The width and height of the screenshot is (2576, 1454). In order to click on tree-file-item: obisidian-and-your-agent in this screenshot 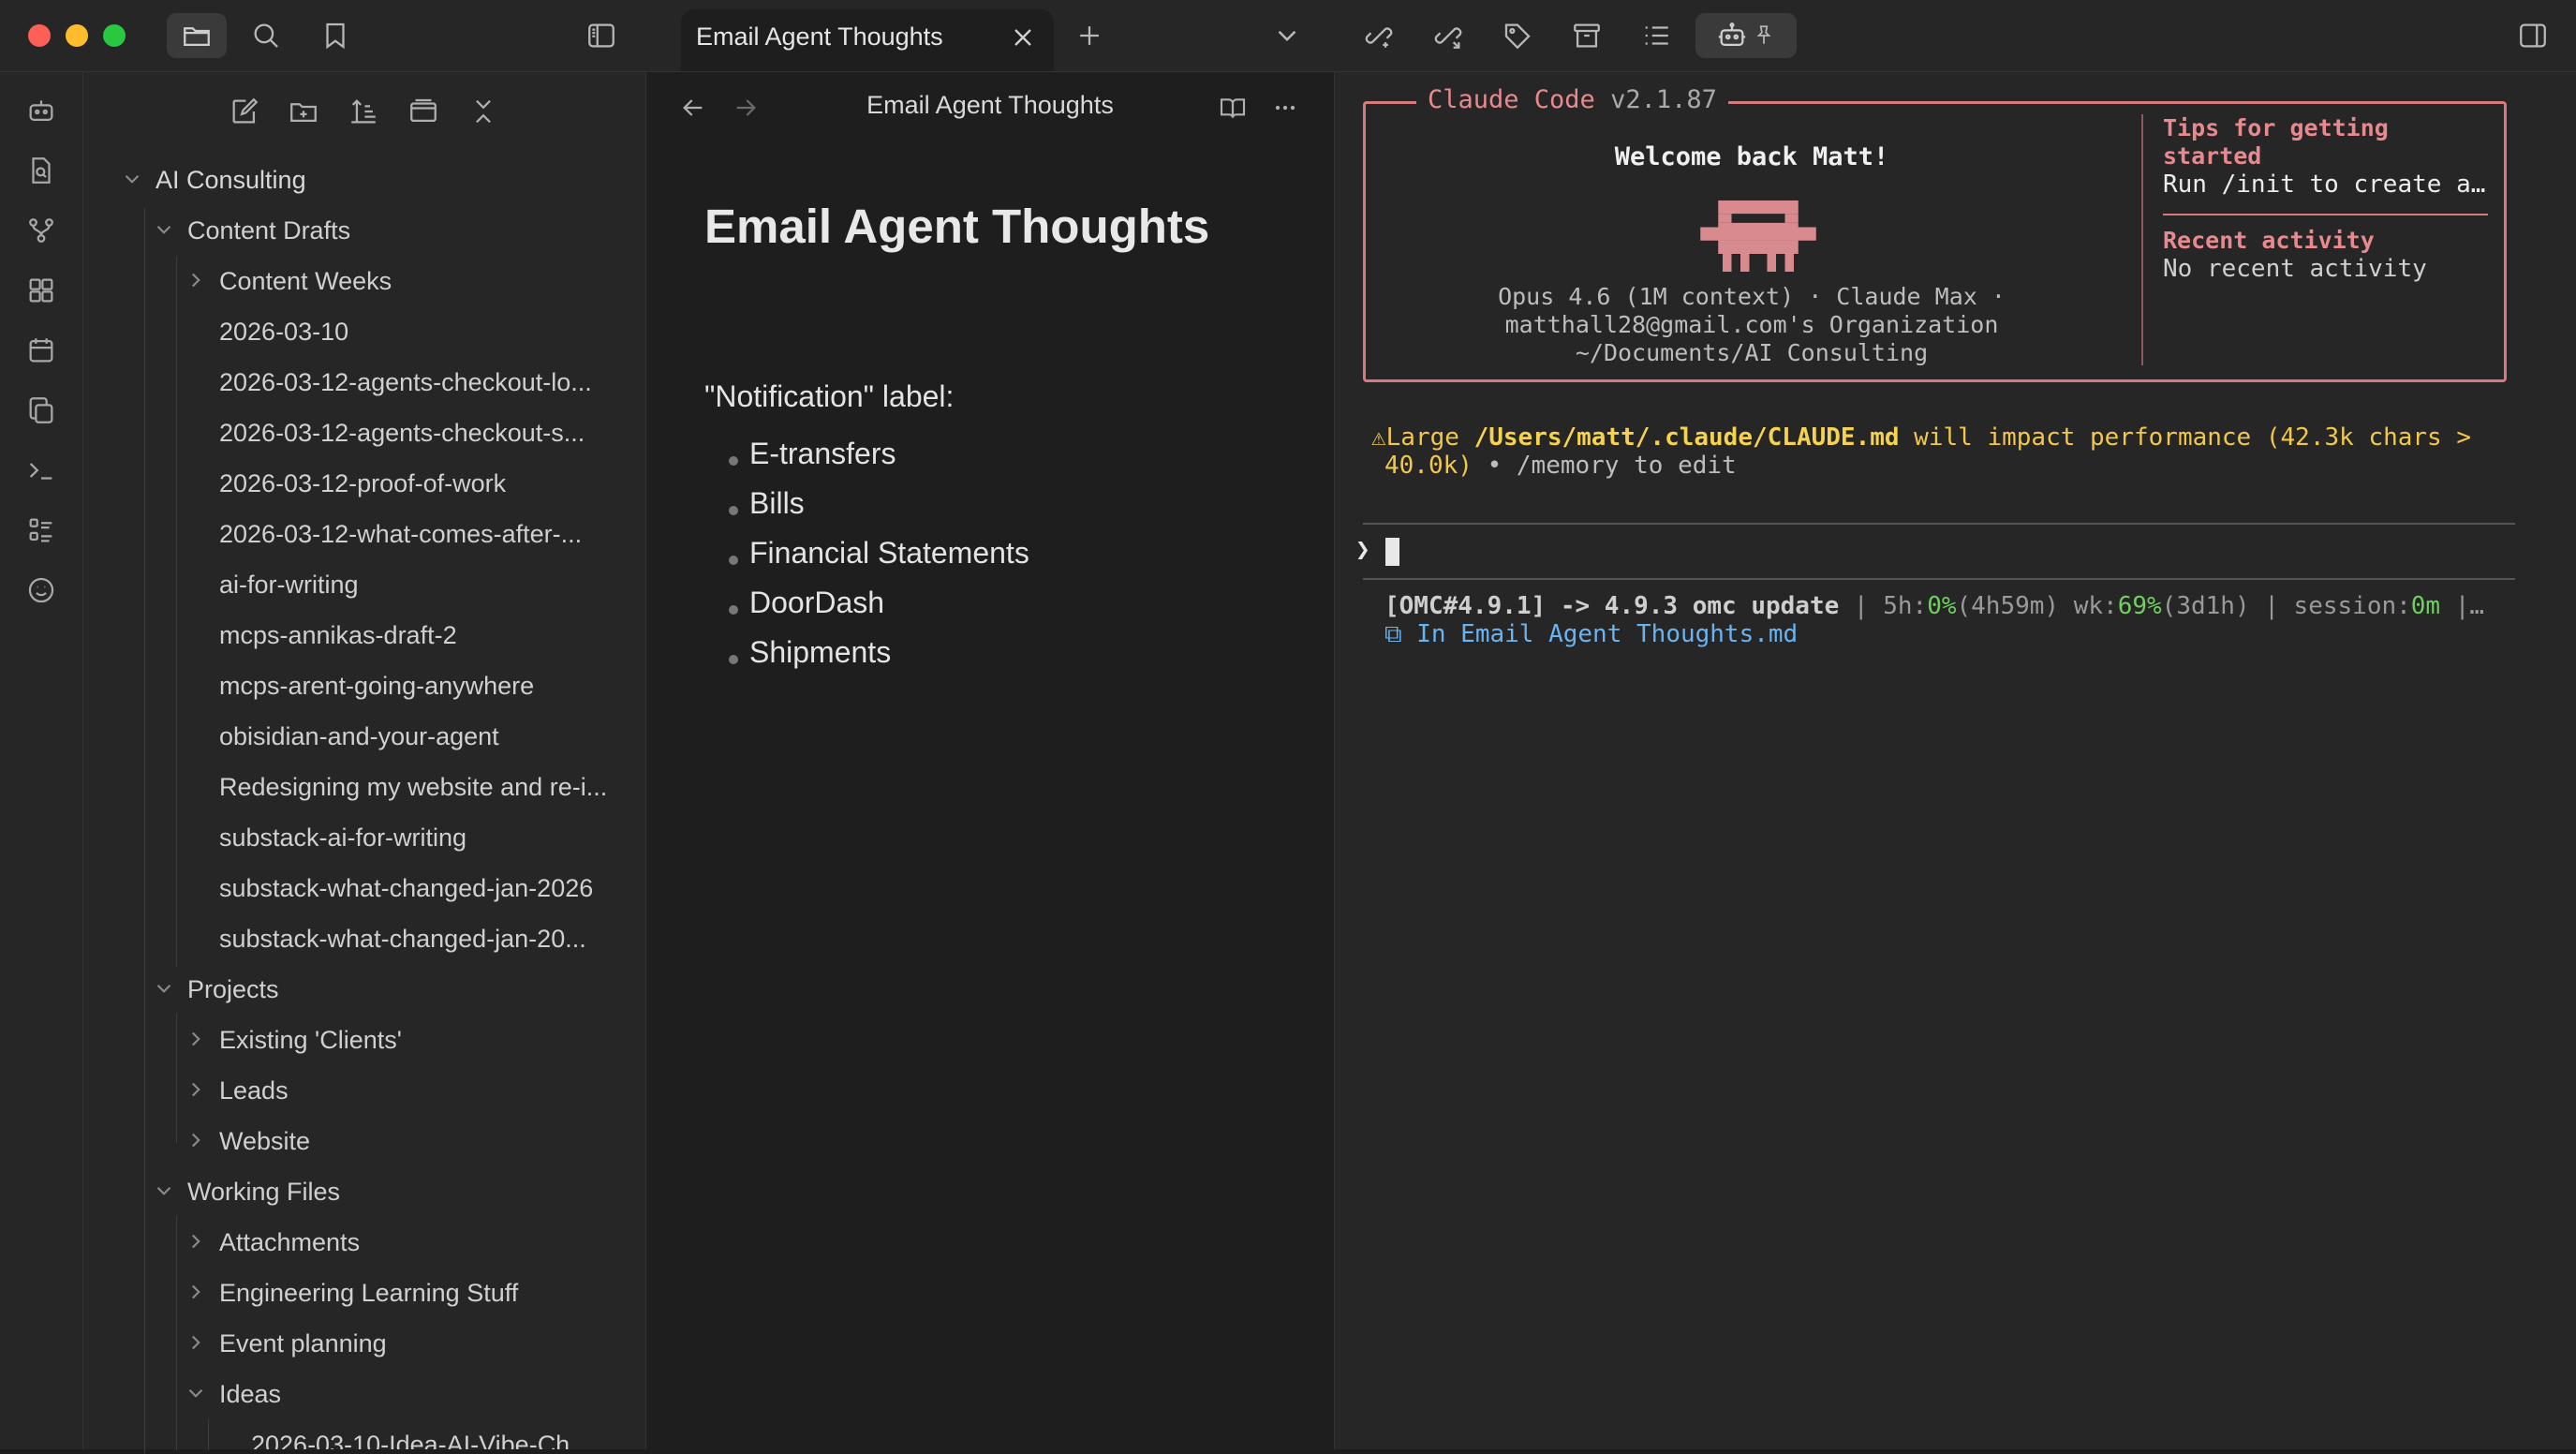, I will do `click(359, 737)`.